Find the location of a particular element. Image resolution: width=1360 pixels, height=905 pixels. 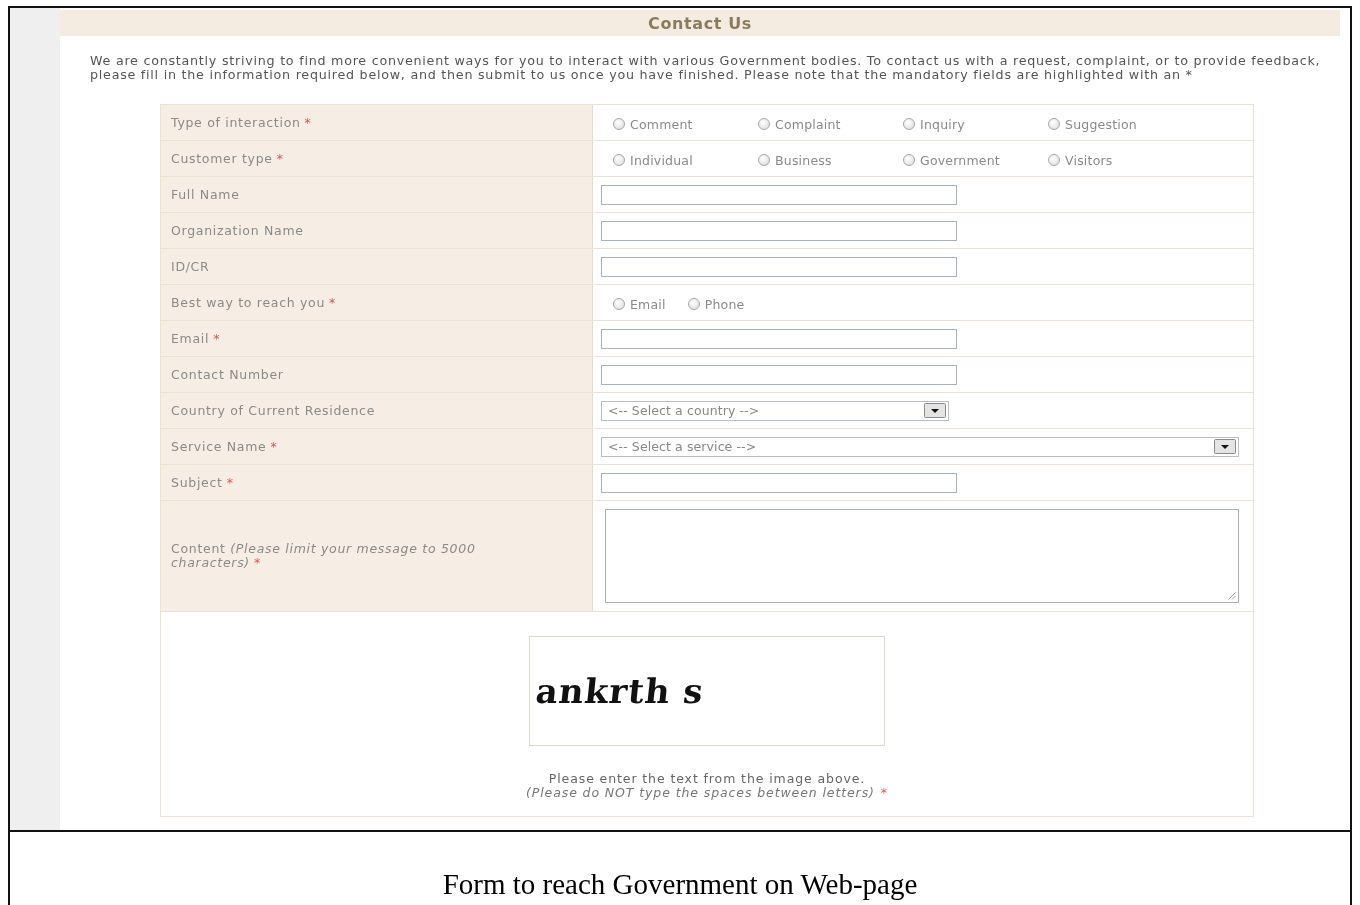

captcha-hint: Please enter the text from the image above. is located at coordinates (707, 779).